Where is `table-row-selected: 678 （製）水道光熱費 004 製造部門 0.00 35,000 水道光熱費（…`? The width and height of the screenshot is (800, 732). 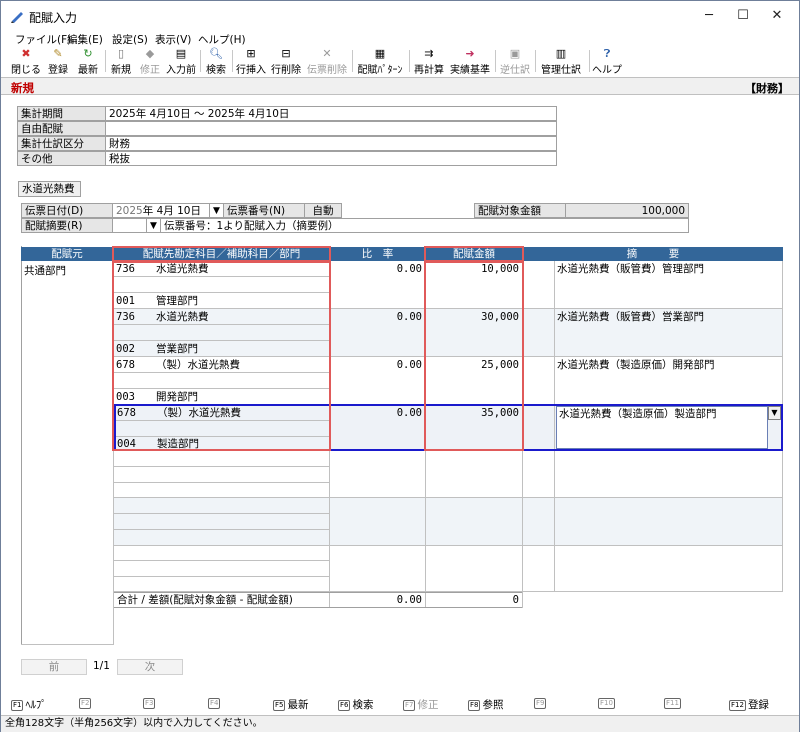
table-row-selected: 678 （製）水道光熱費 004 製造部門 0.00 35,000 水道光熱費（… is located at coordinates (448, 427).